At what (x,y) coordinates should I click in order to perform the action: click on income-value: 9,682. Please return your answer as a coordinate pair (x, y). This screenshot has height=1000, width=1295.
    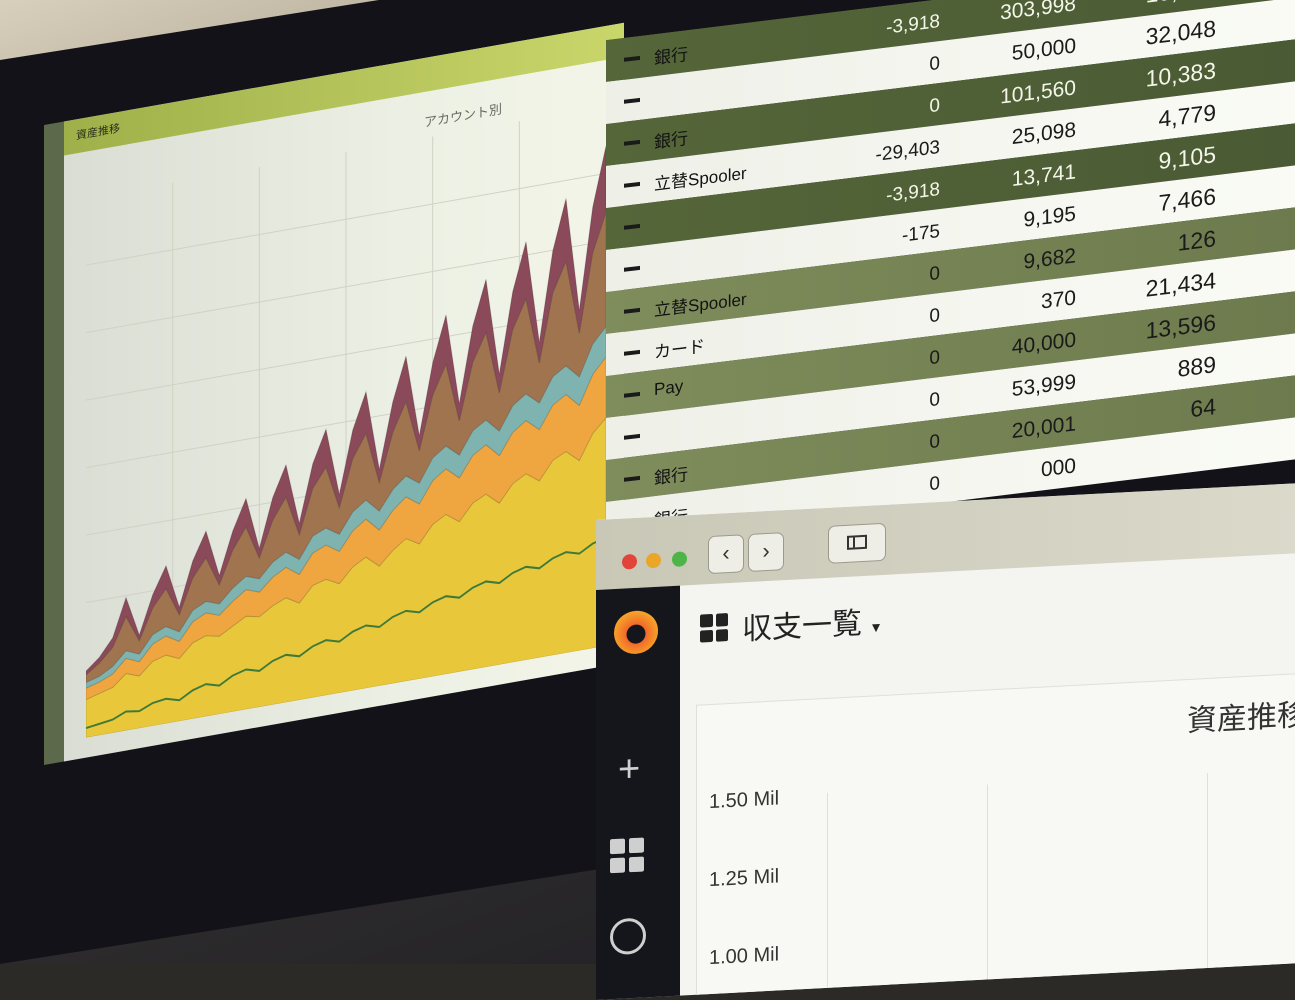
    Looking at the image, I should click on (1049, 259).